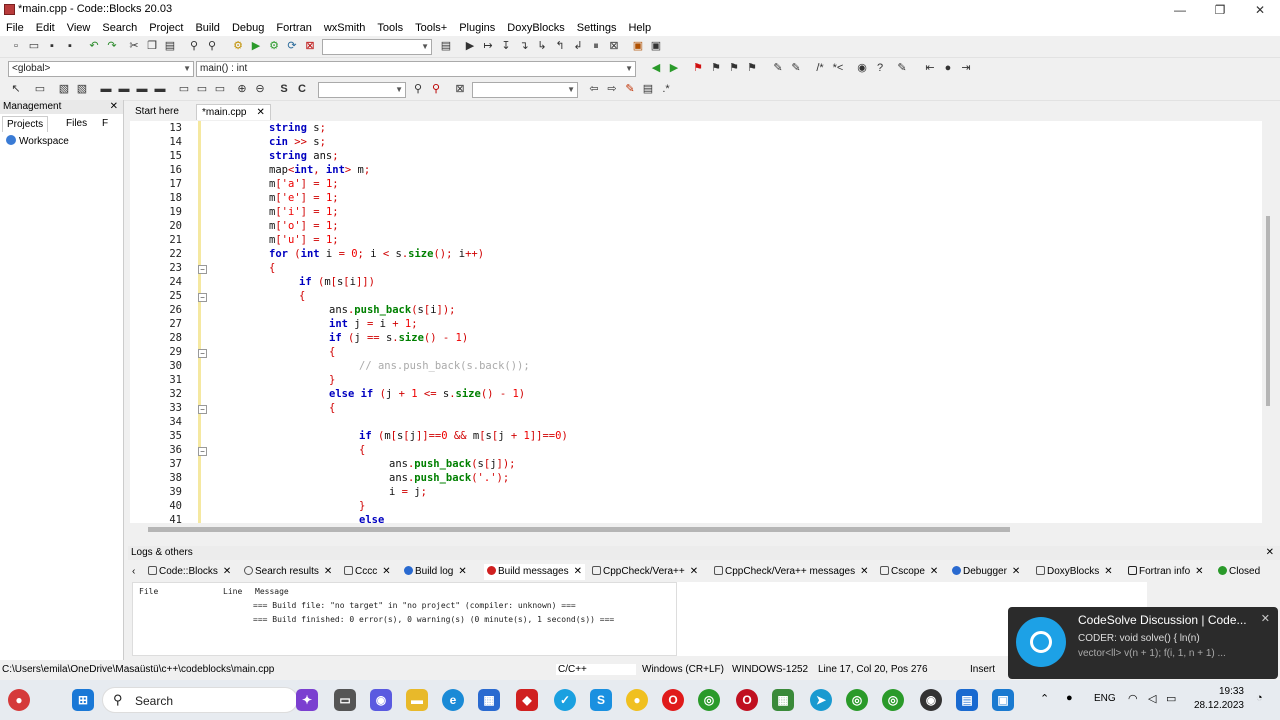 The width and height of the screenshot is (1280, 720). Describe the element at coordinates (1003, 700) in the screenshot. I see `app-blue2-icon: ▣` at that location.